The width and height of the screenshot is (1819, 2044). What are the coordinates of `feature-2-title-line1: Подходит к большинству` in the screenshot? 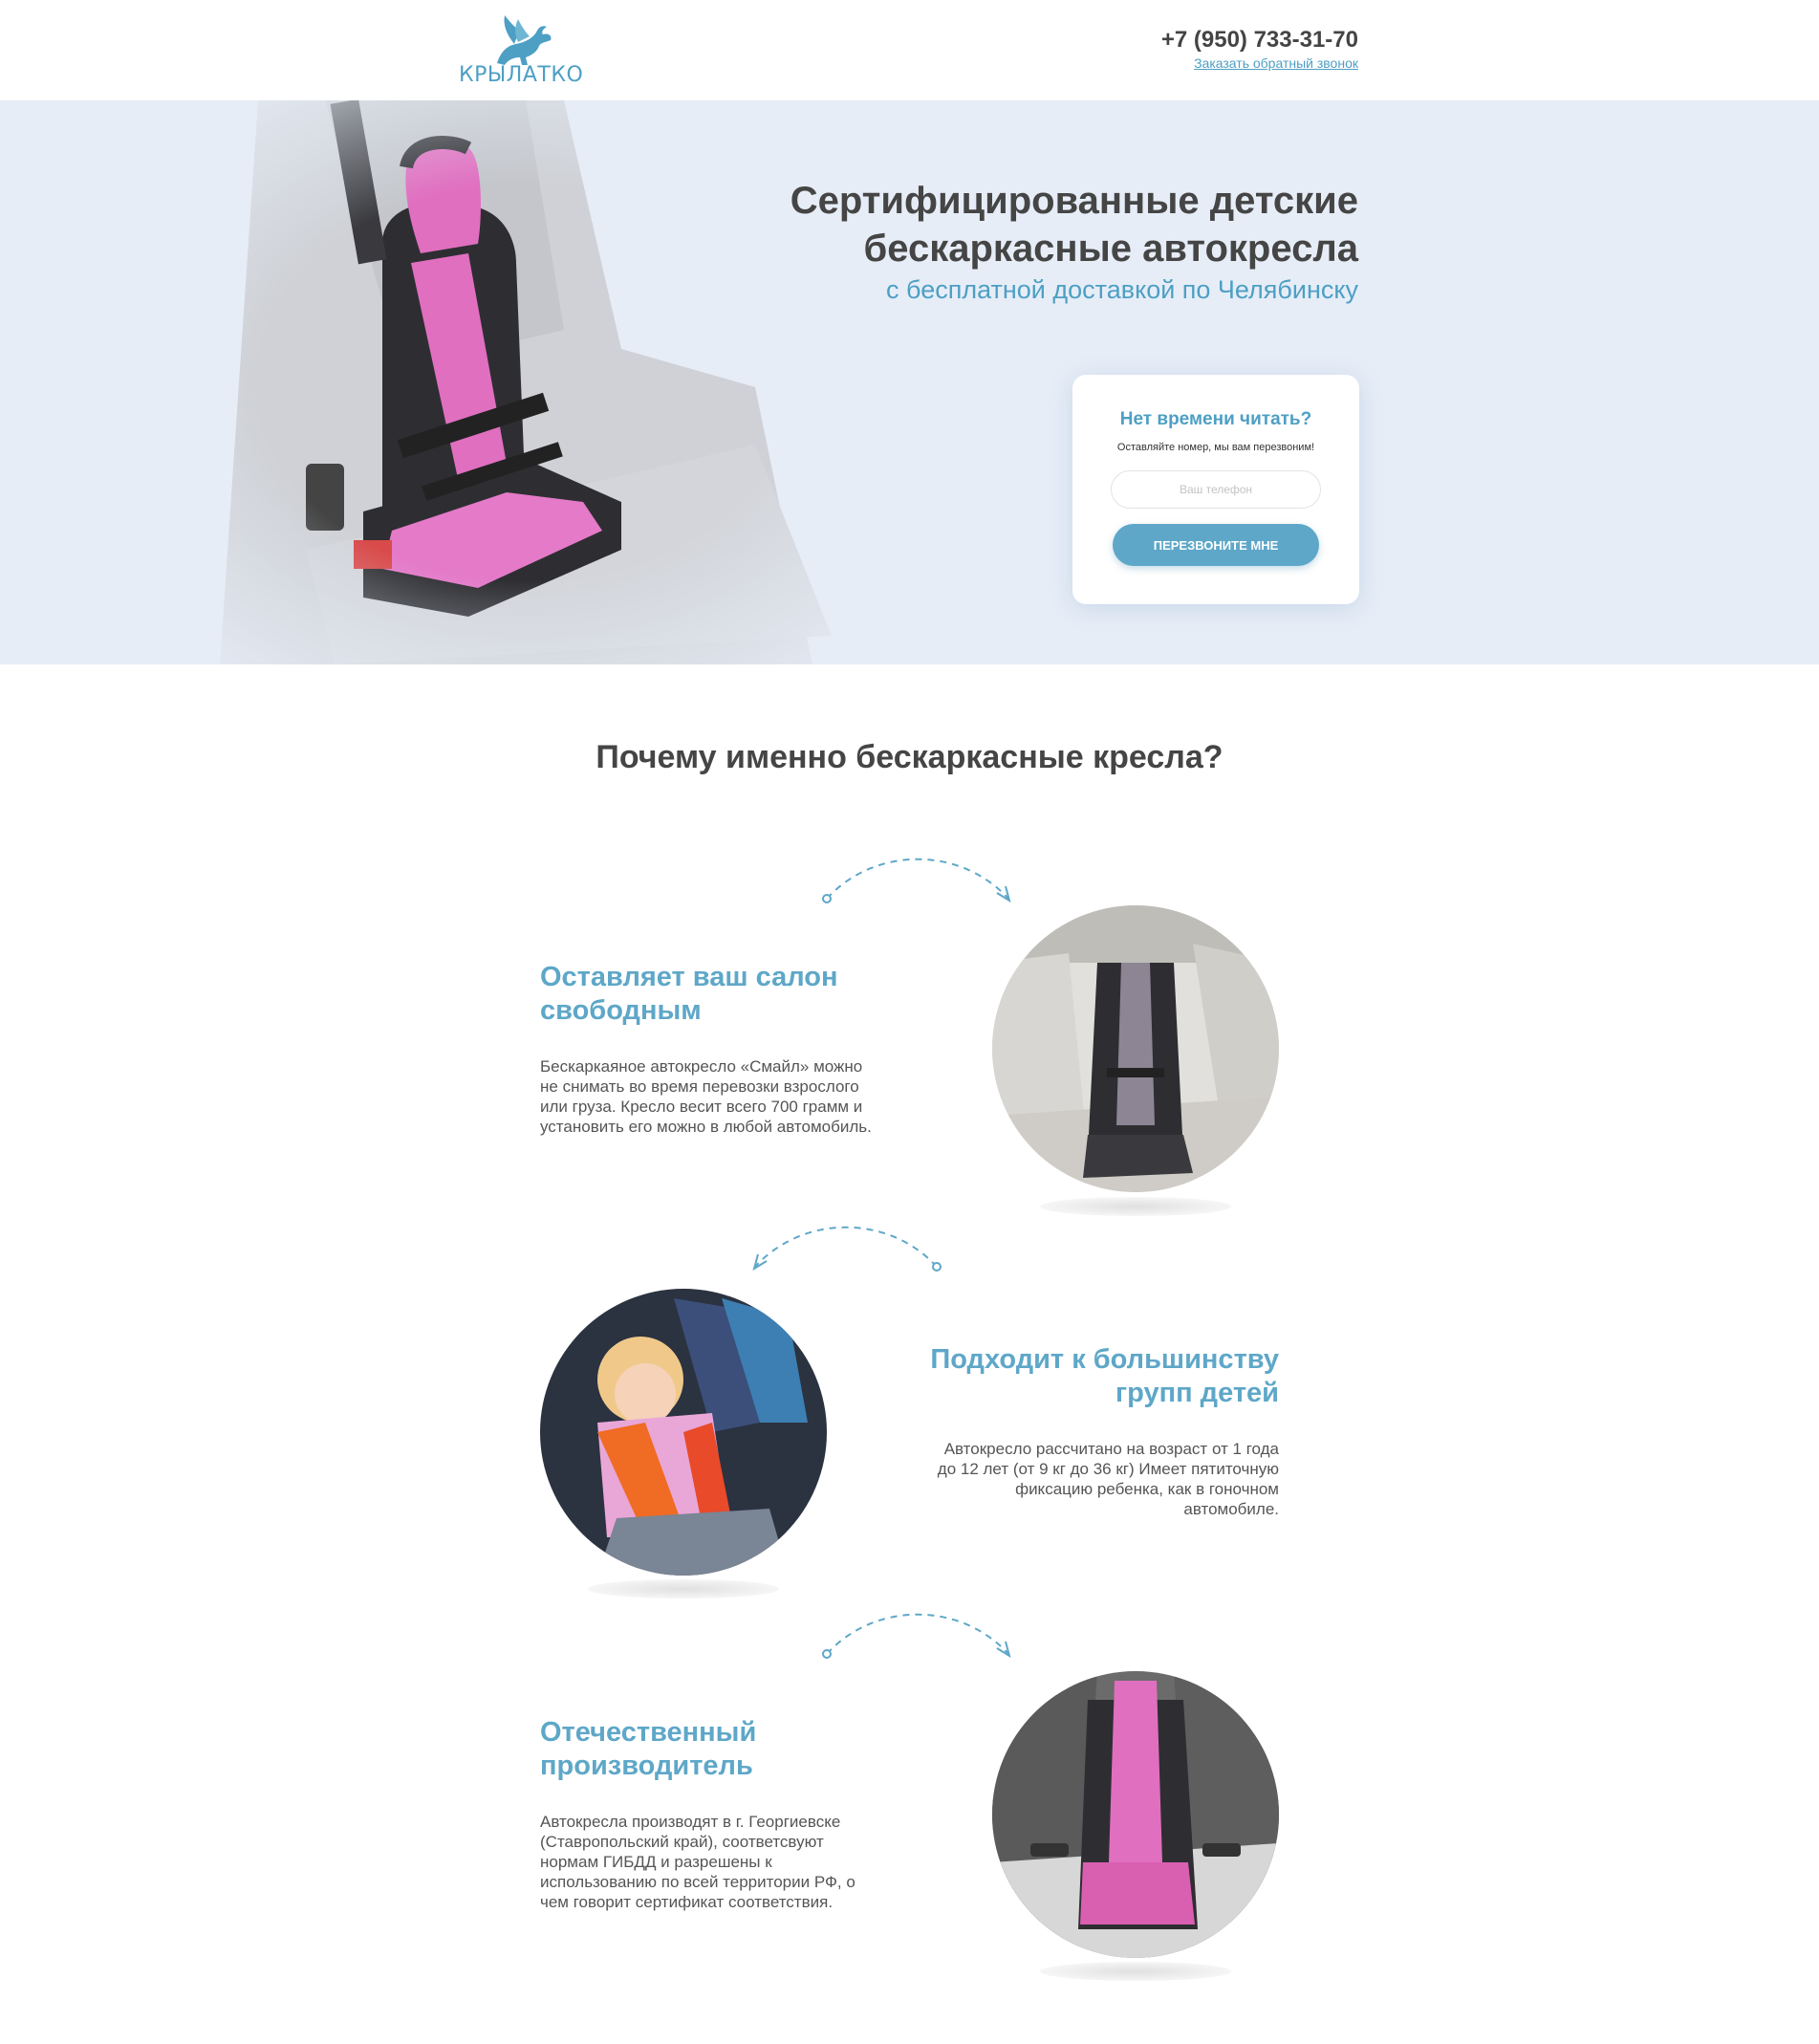 It's located at (1104, 1359).